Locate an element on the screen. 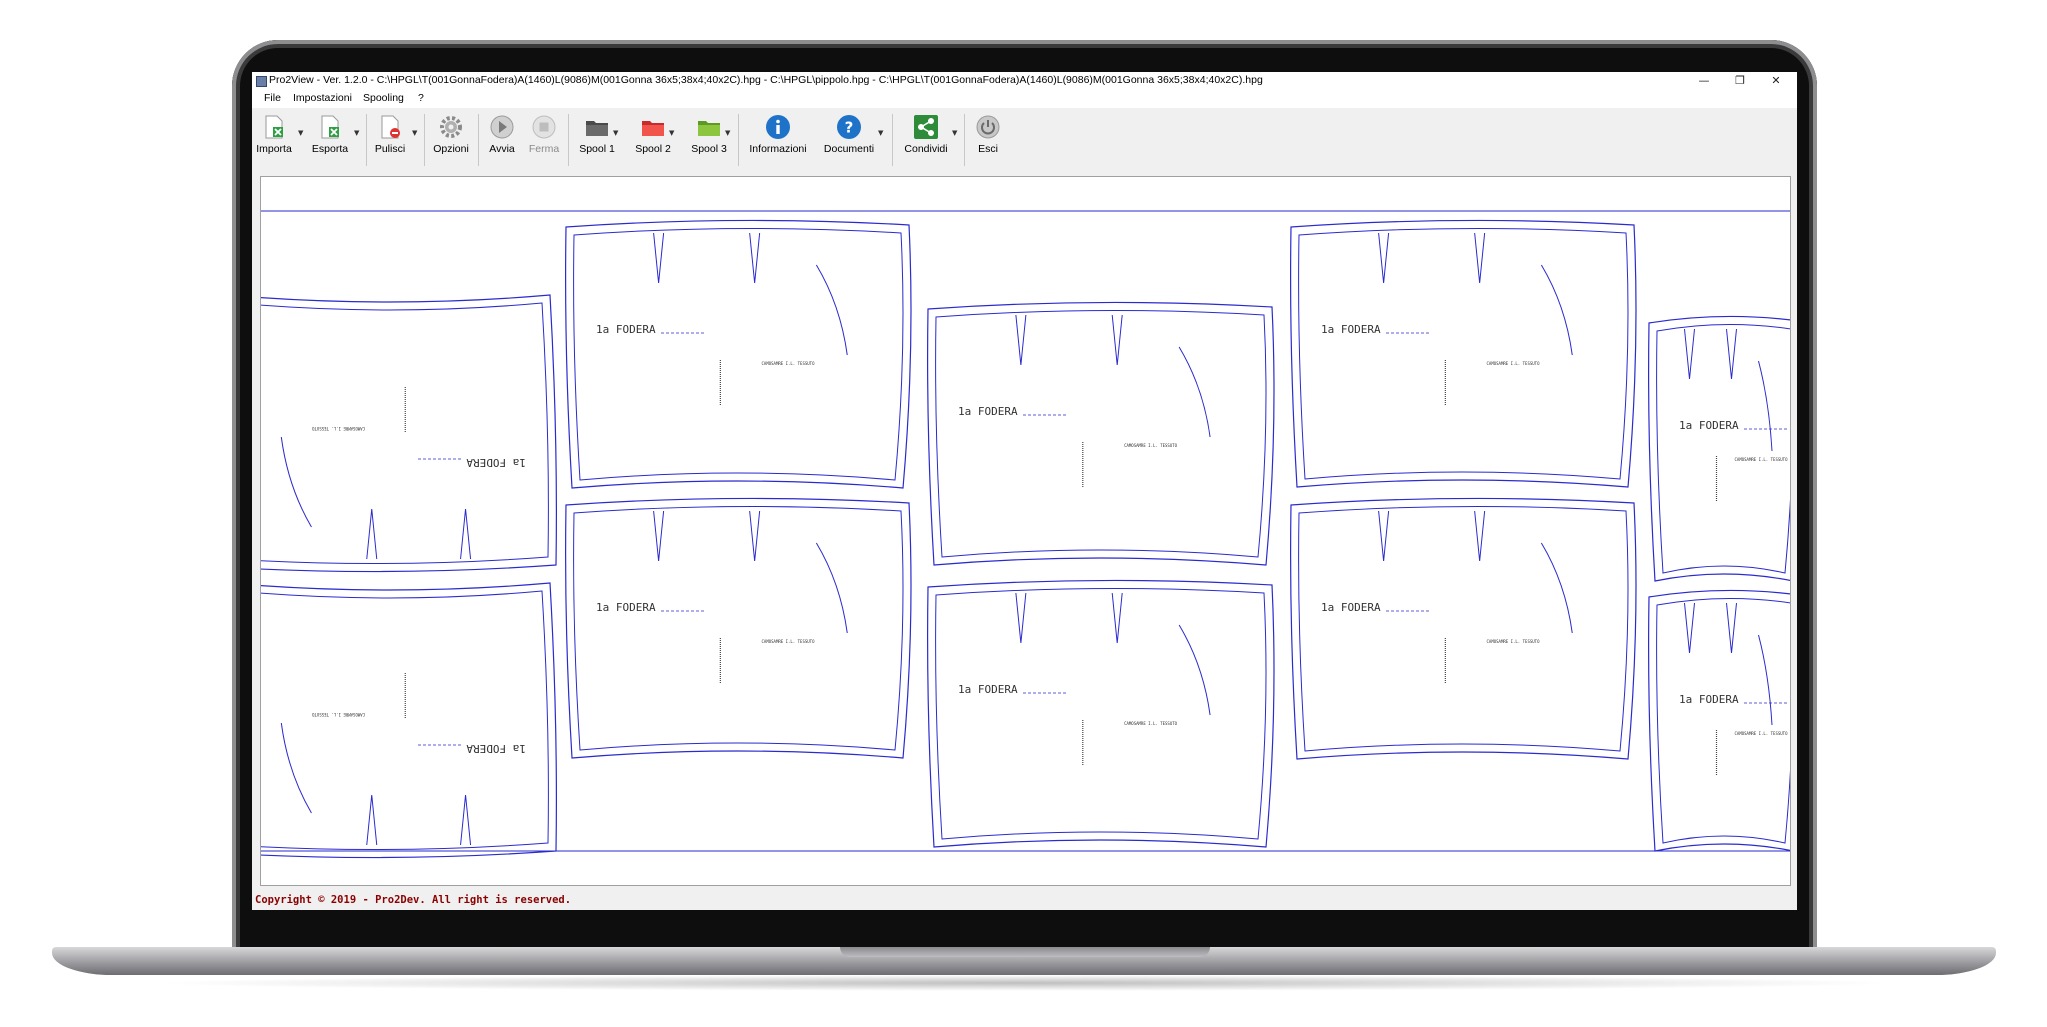 The height and width of the screenshot is (1027, 2047). spool2-button: Spool 2 is located at coordinates (653, 139).